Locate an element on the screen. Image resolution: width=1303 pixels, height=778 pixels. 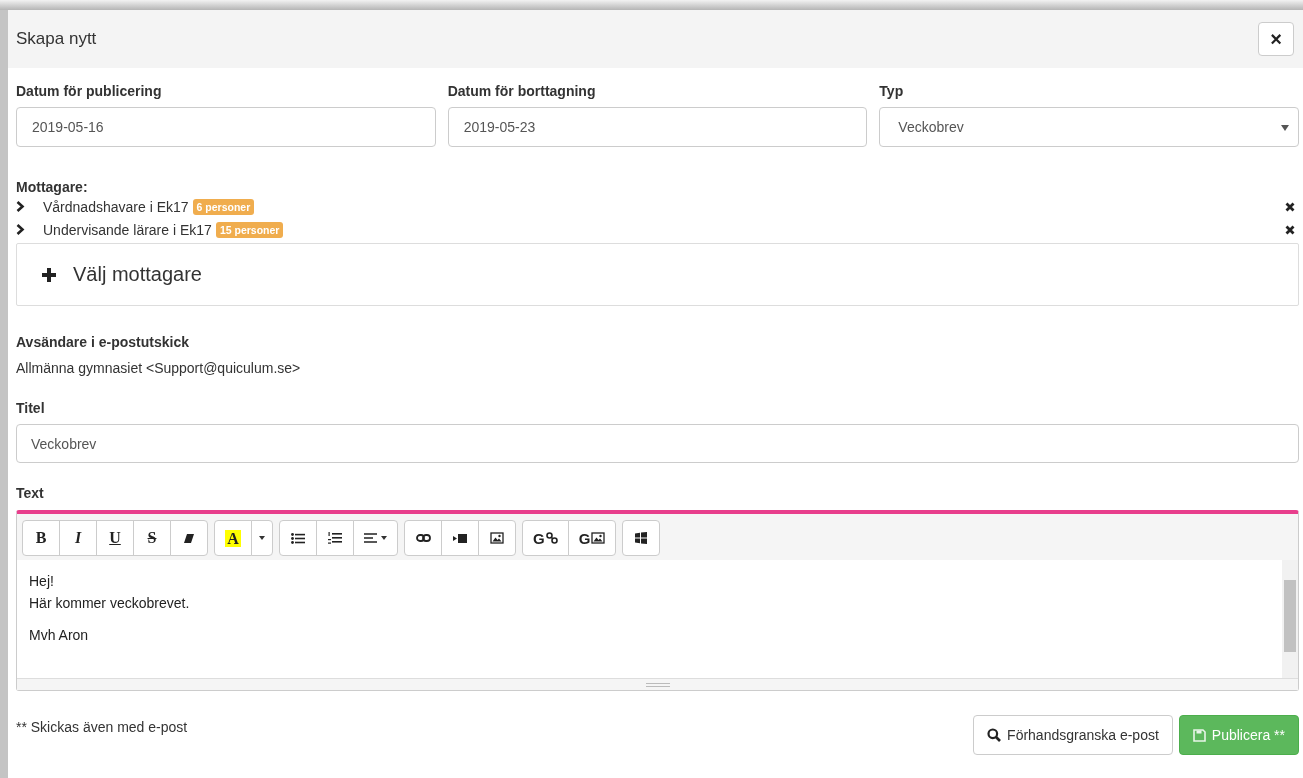
link-button is located at coordinates (423, 538).